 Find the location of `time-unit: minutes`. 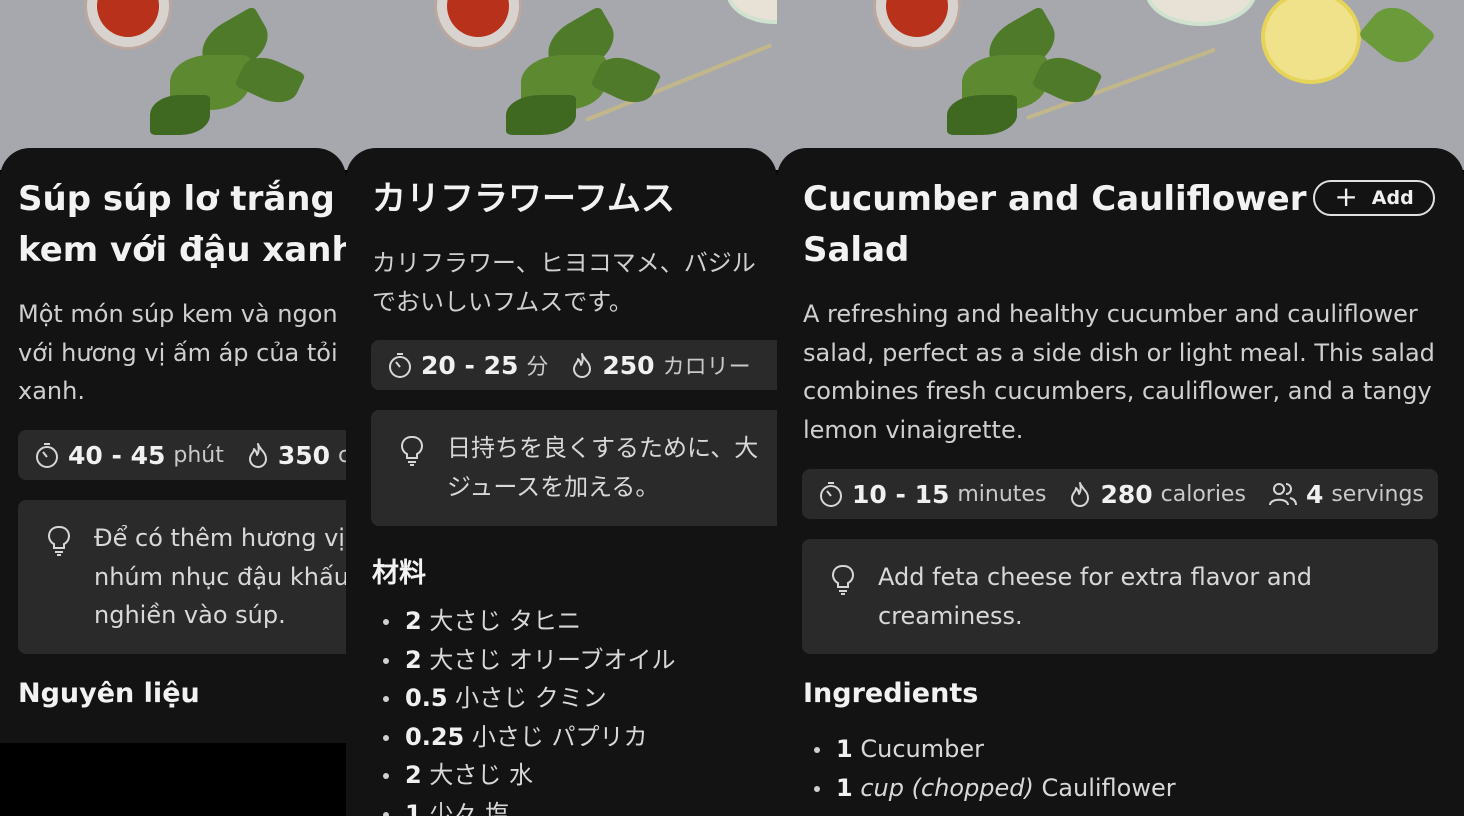

time-unit: minutes is located at coordinates (1002, 494).